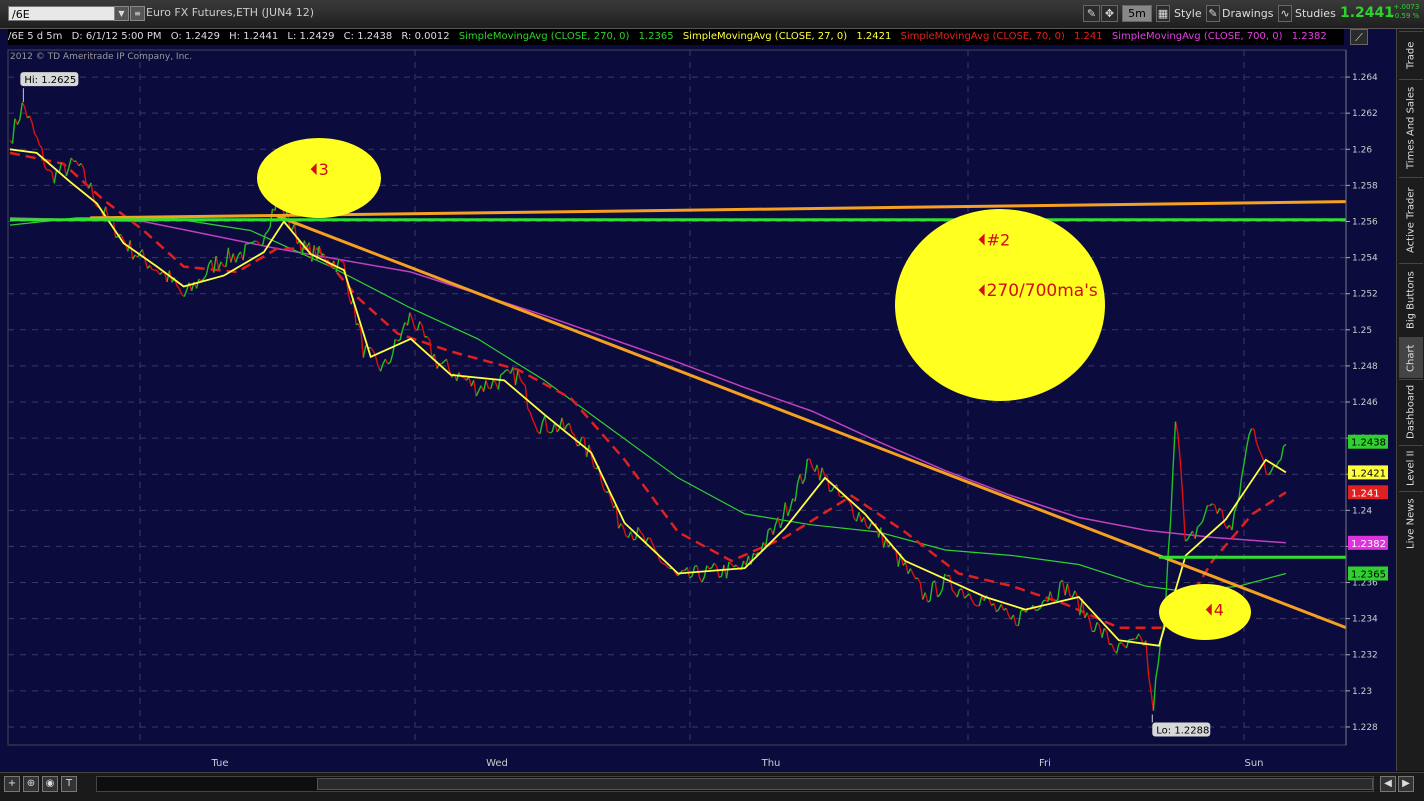 The image size is (1424, 801). Describe the element at coordinates (1362, 692) in the screenshot. I see `y-tick-label-1: 1.23` at that location.